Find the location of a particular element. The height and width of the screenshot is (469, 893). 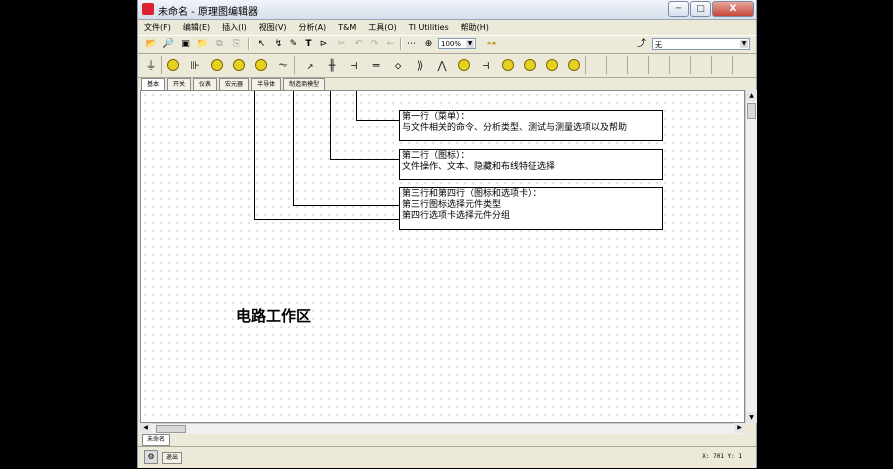

zoom-value: 100% is located at coordinates (451, 44).